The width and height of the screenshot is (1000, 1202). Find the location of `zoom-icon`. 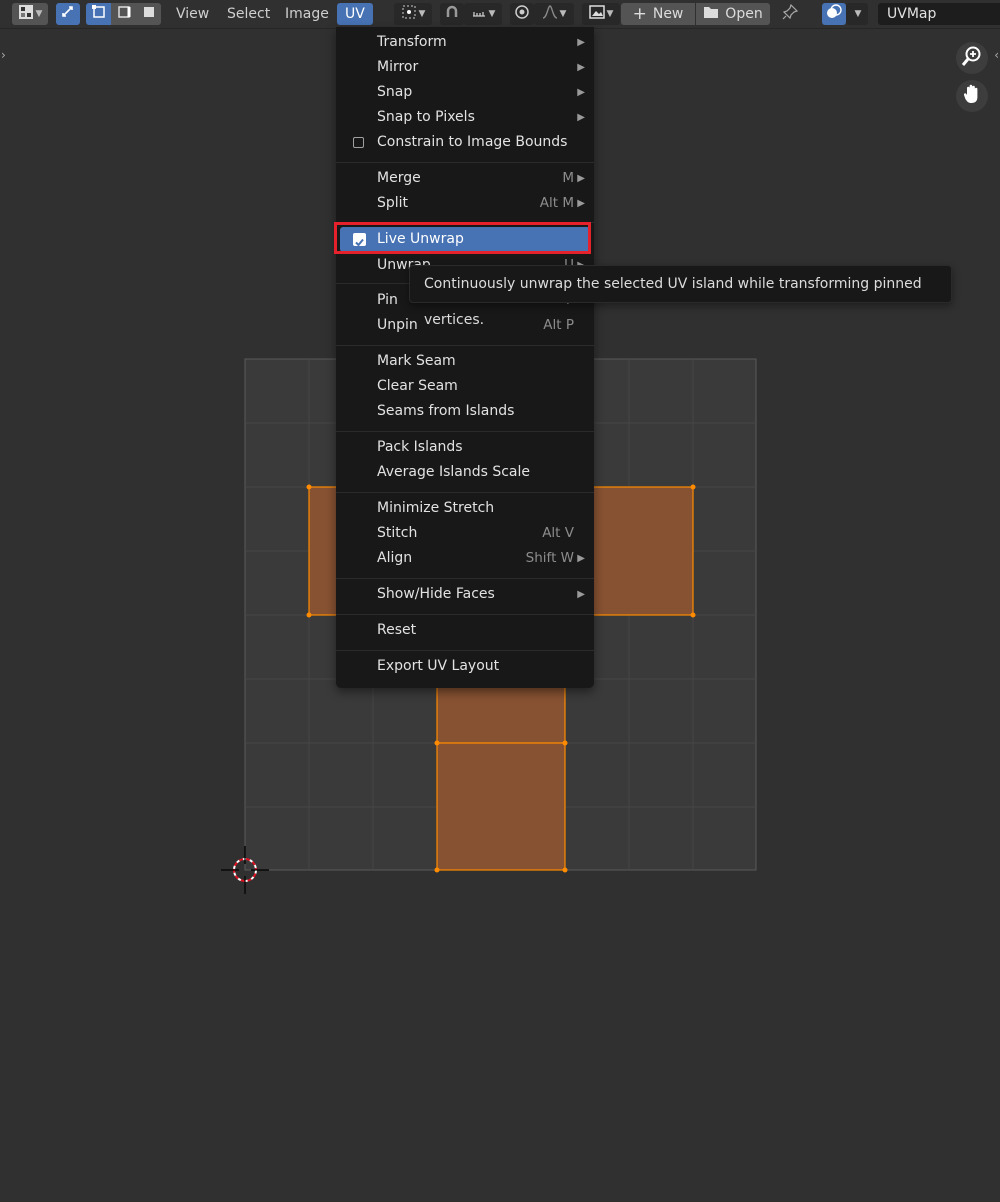

zoom-icon is located at coordinates (972, 58).